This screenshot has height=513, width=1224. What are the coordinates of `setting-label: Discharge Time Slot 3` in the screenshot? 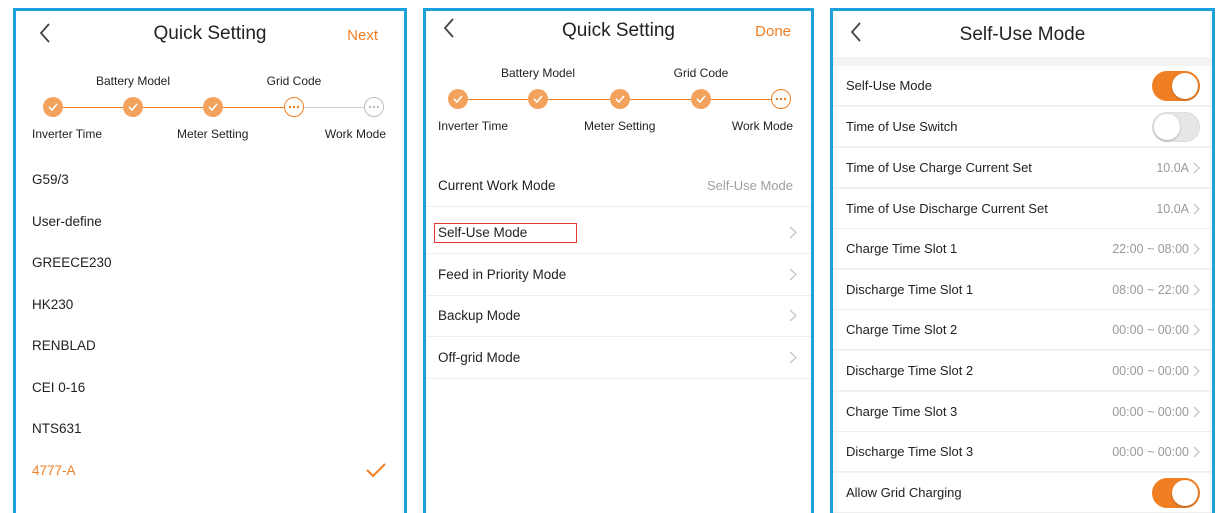 It's located at (910, 451).